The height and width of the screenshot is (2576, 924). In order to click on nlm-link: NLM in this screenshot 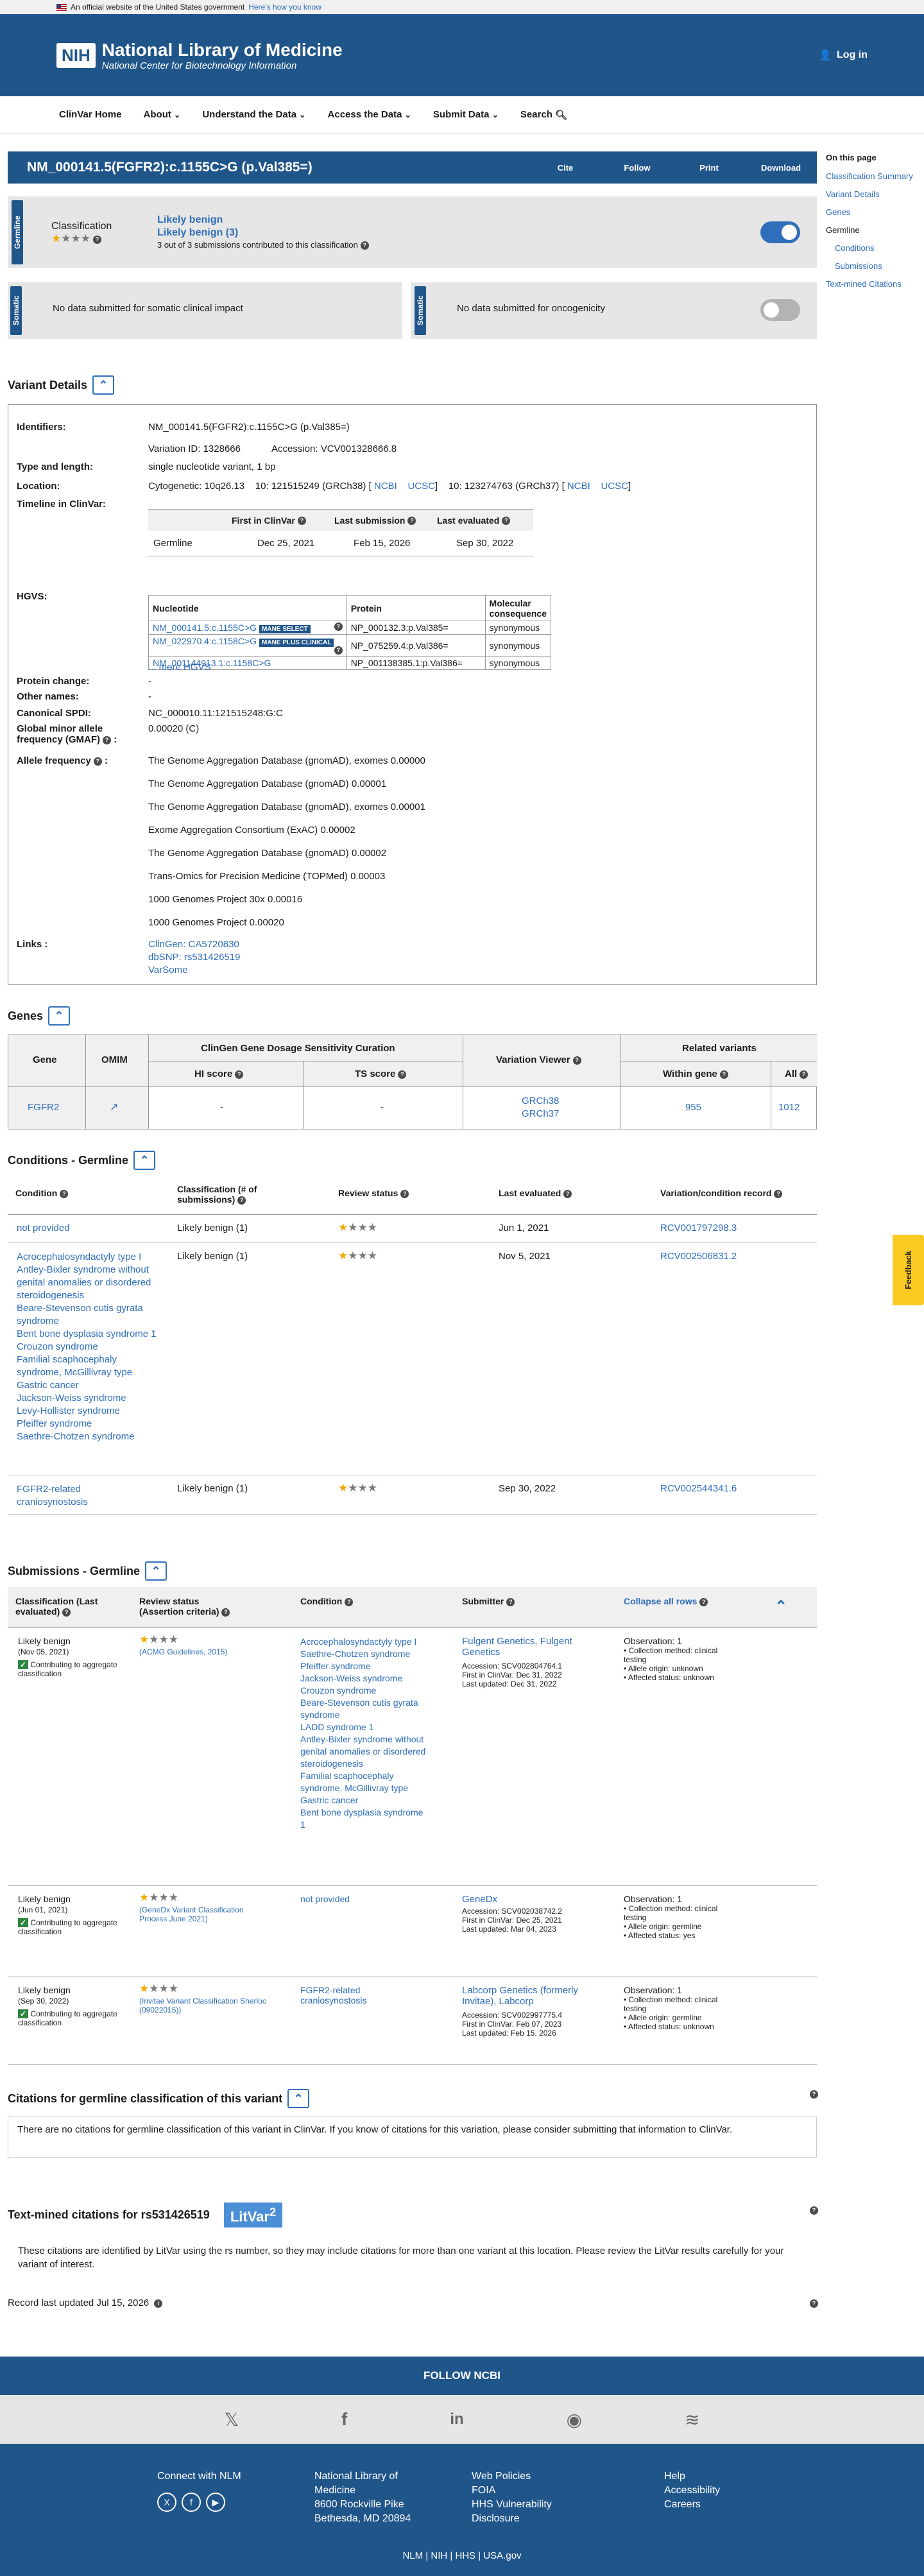, I will do `click(413, 2555)`.